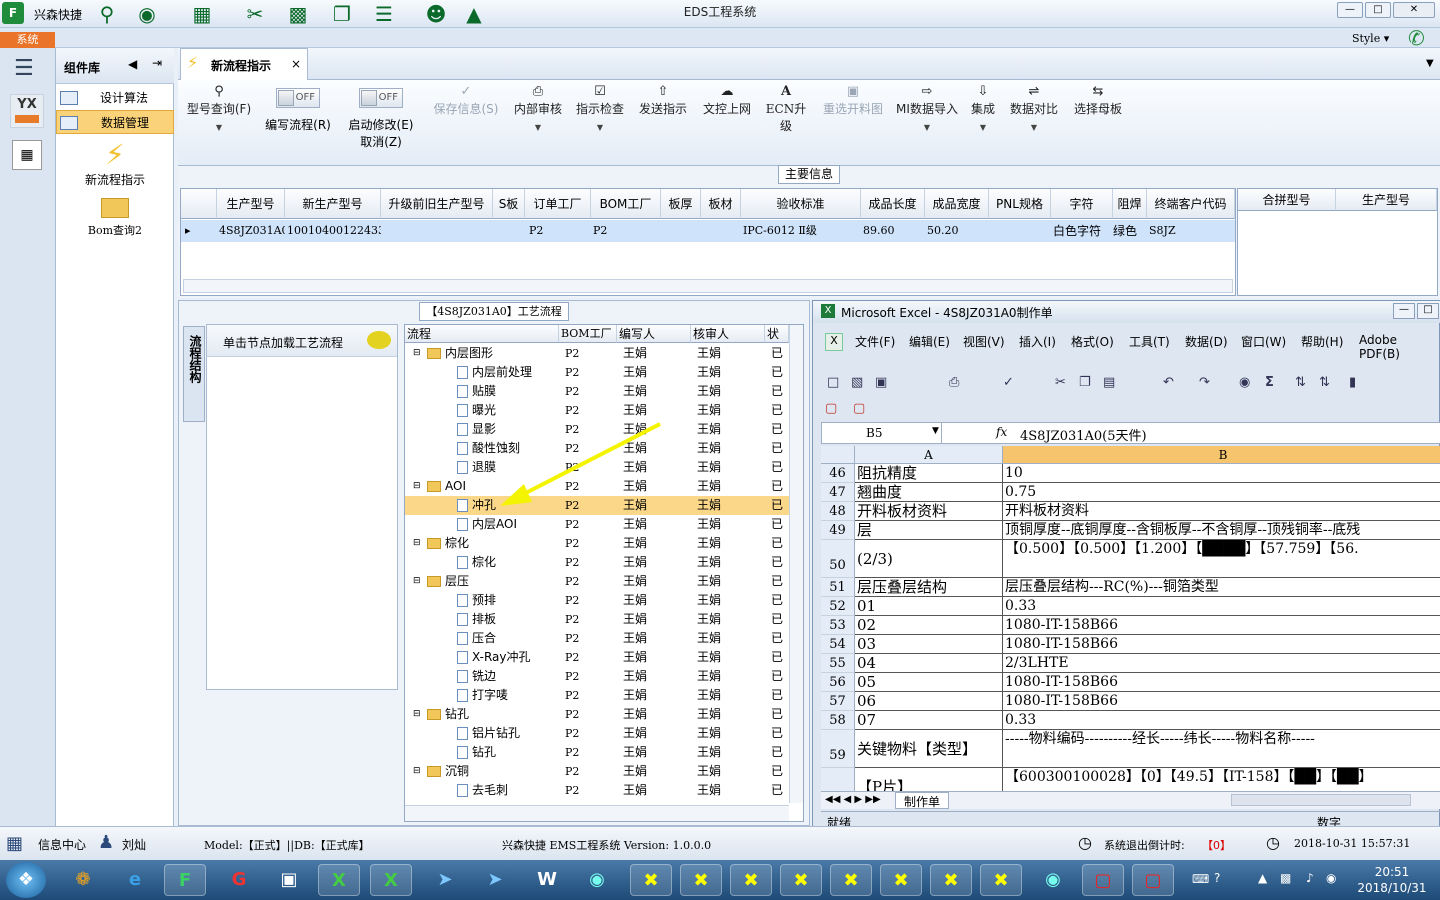 The height and width of the screenshot is (900, 1440). What do you see at coordinates (654, 334) in the screenshot?
I see `tree-header: 编写人` at bounding box center [654, 334].